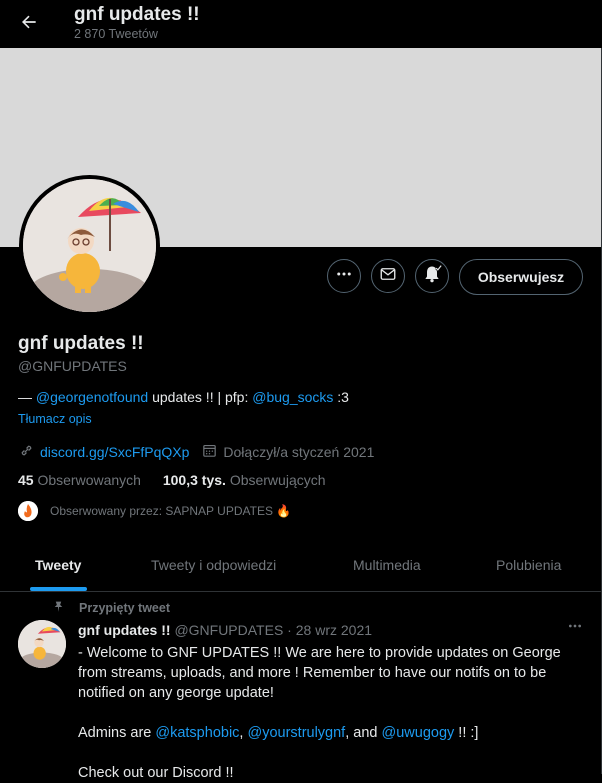 The height and width of the screenshot is (783, 602). Describe the element at coordinates (197, 733) in the screenshot. I see `mention-katsphobic: @katsphobic` at that location.